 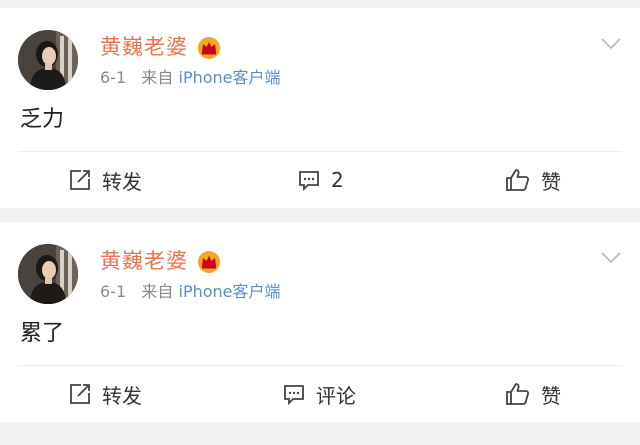 I want to click on post-content: 乏力, so click(x=42, y=119).